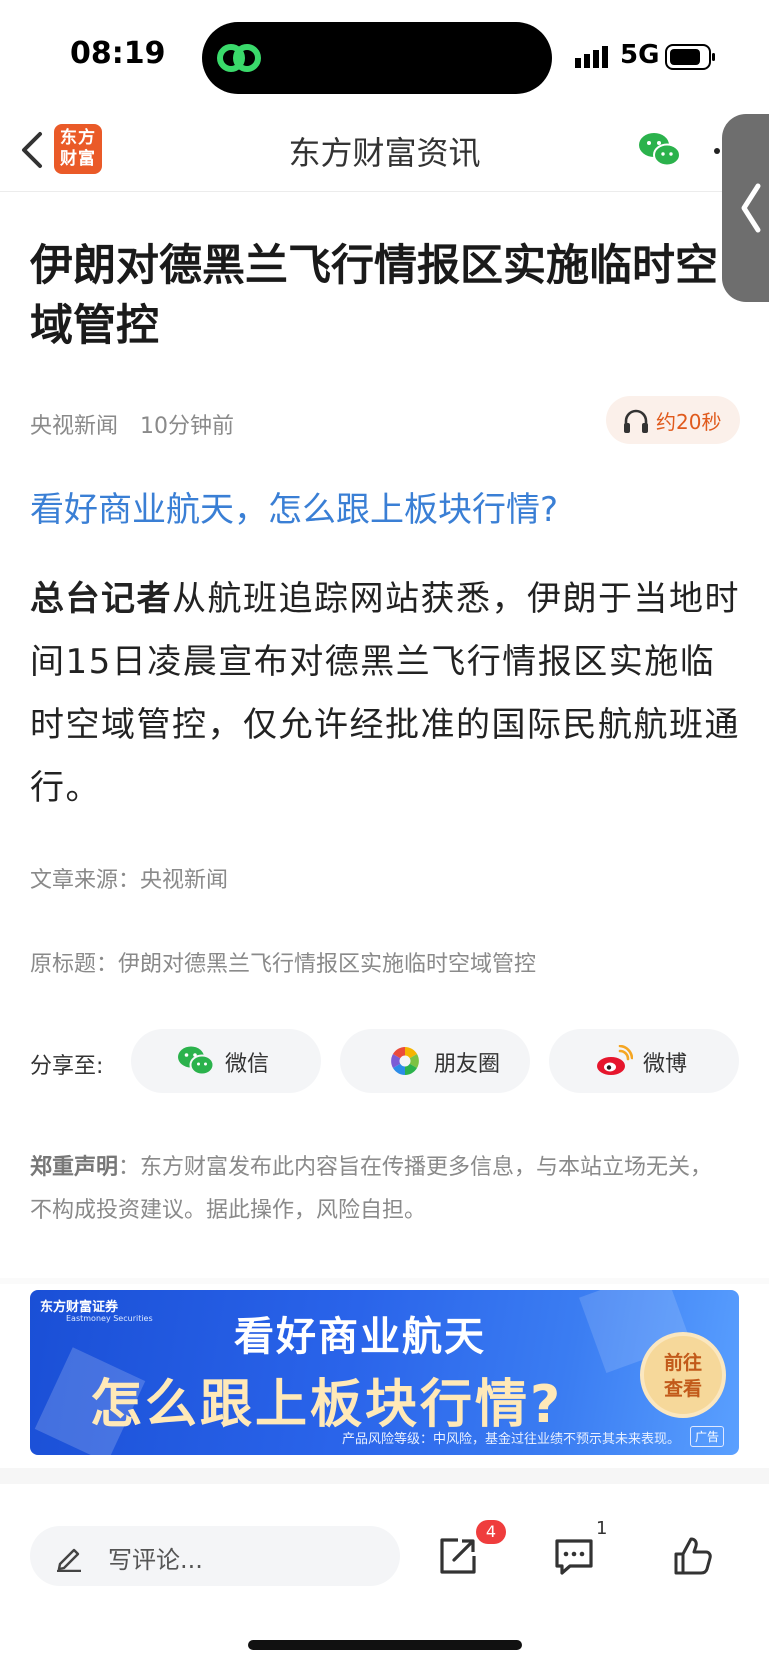 The width and height of the screenshot is (769, 1665). What do you see at coordinates (132, 424) in the screenshot?
I see `article-meta: 央视新闻 10分钟前` at bounding box center [132, 424].